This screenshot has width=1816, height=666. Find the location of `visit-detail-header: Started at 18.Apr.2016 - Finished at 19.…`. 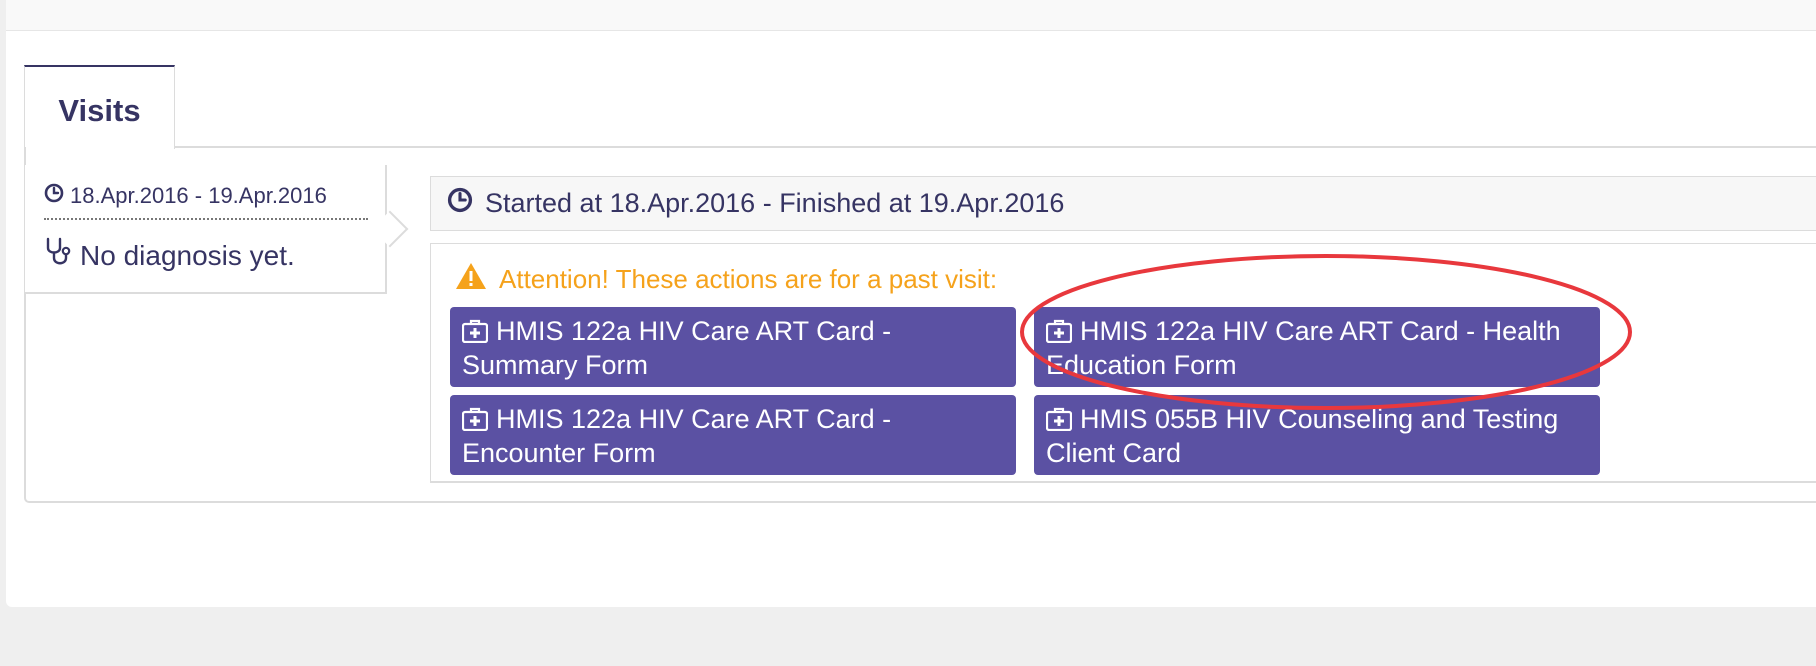

visit-detail-header: Started at 18.Apr.2016 - Finished at 19.… is located at coordinates (1123, 203).